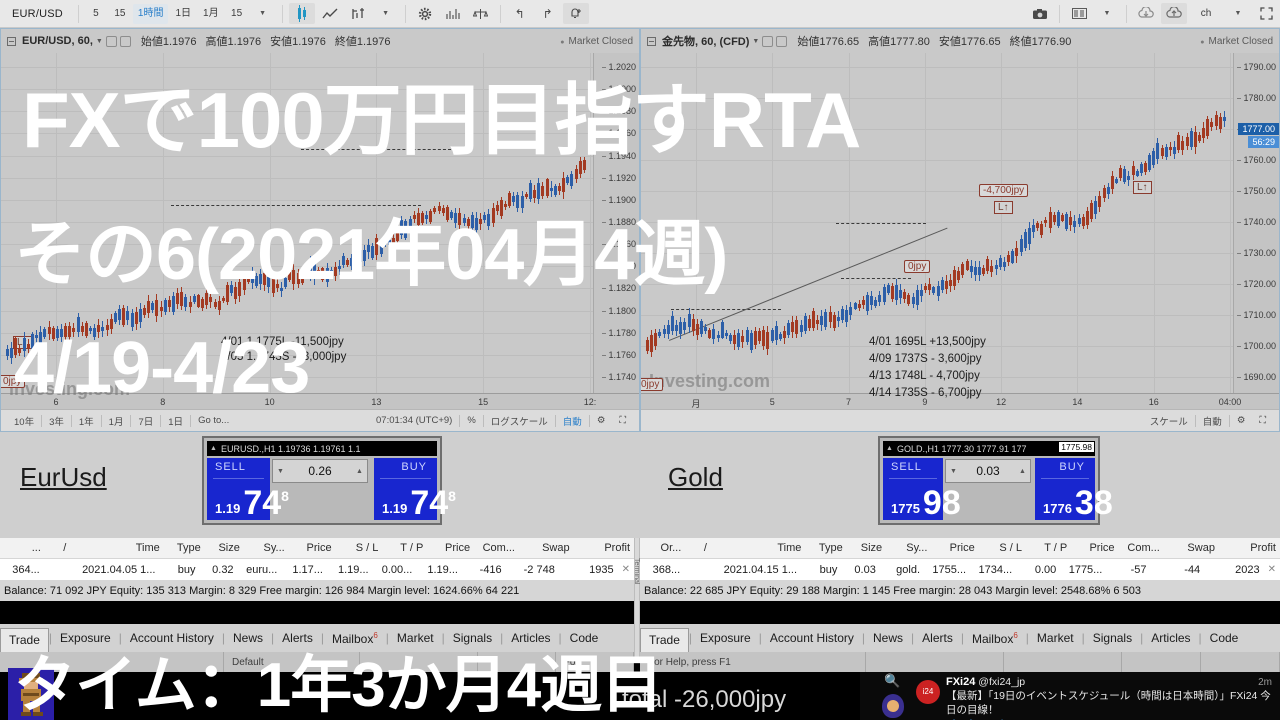 This screenshot has width=1280, height=720. Describe the element at coordinates (725, 638) in the screenshot. I see `tab-exposure: Exposure` at that location.